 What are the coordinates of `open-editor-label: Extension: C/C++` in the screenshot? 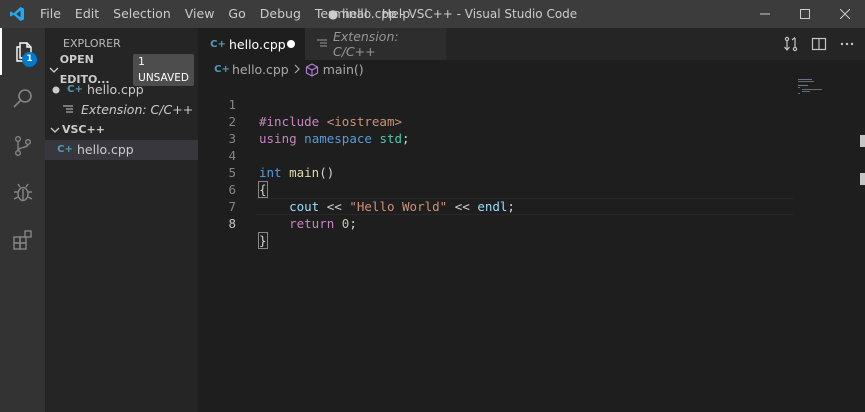 It's located at (137, 109).